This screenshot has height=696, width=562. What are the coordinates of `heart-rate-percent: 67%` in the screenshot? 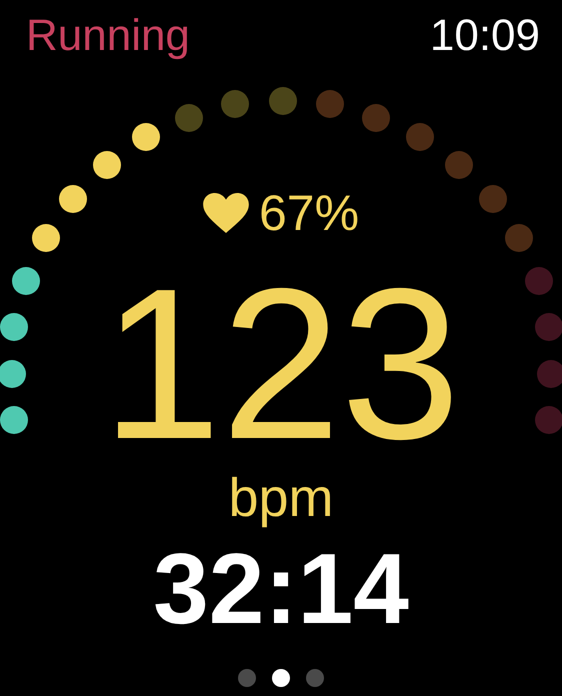 It's located at (309, 213).